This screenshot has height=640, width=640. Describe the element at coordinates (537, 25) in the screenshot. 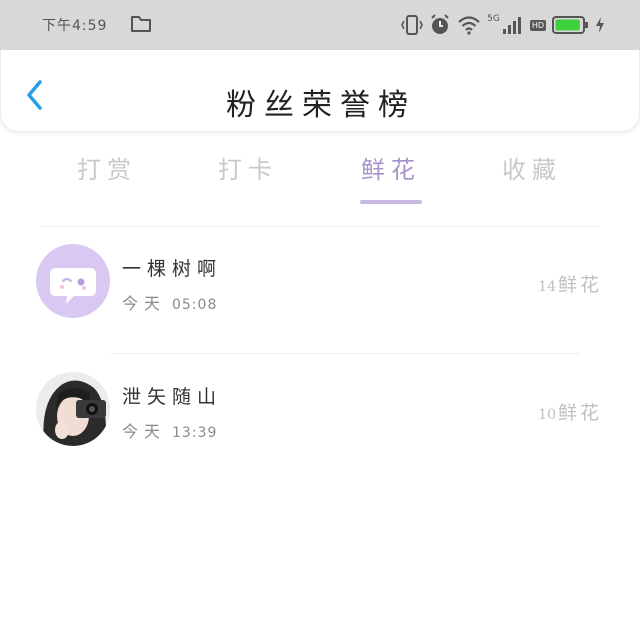

I see `hd-badge: HD` at that location.